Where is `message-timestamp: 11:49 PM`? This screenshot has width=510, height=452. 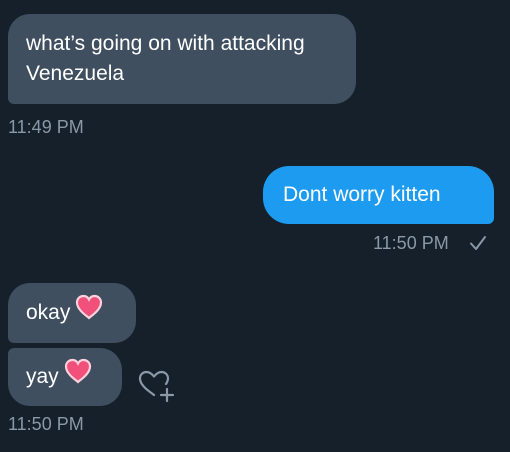
message-timestamp: 11:49 PM is located at coordinates (46, 127).